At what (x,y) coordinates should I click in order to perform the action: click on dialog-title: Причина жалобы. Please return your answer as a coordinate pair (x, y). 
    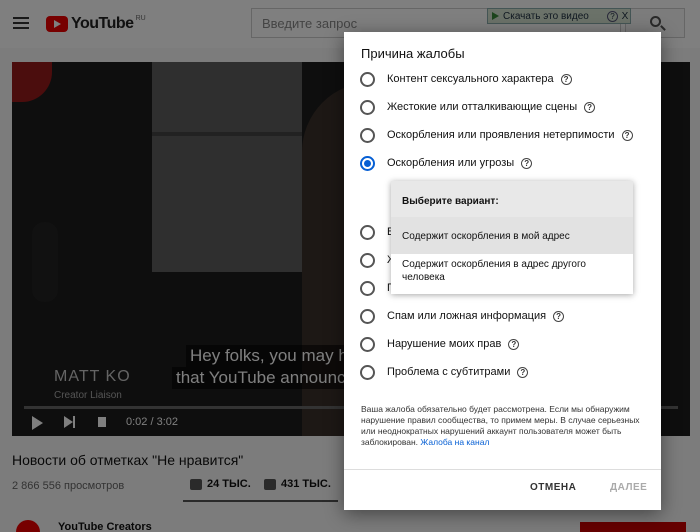
    Looking at the image, I should click on (413, 53).